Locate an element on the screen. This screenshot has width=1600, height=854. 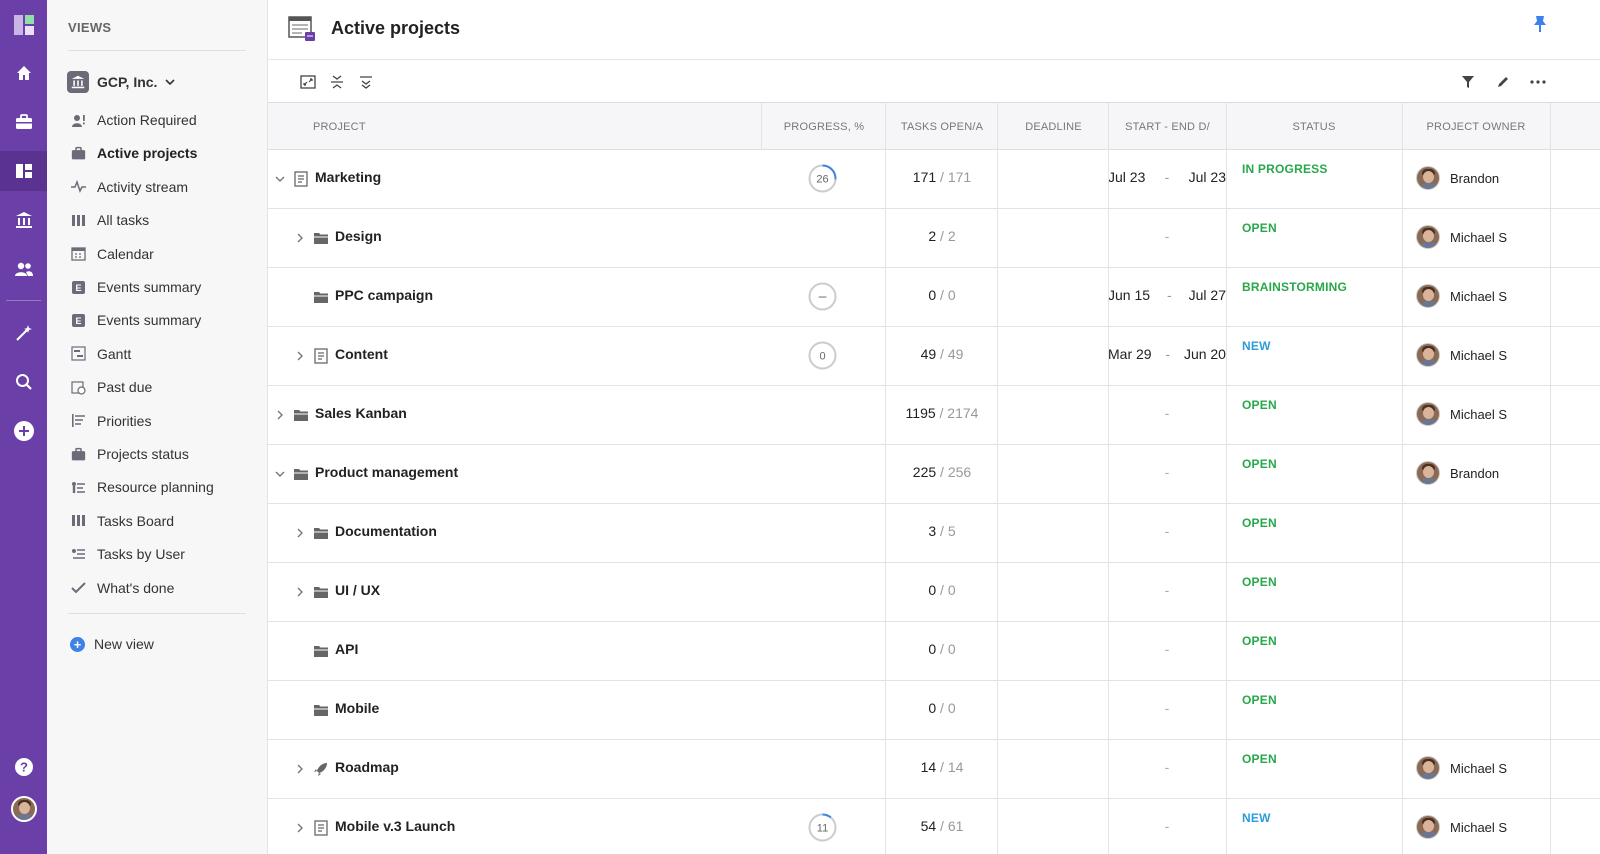
status-badge: IN PROGRESS is located at coordinates (1285, 169).